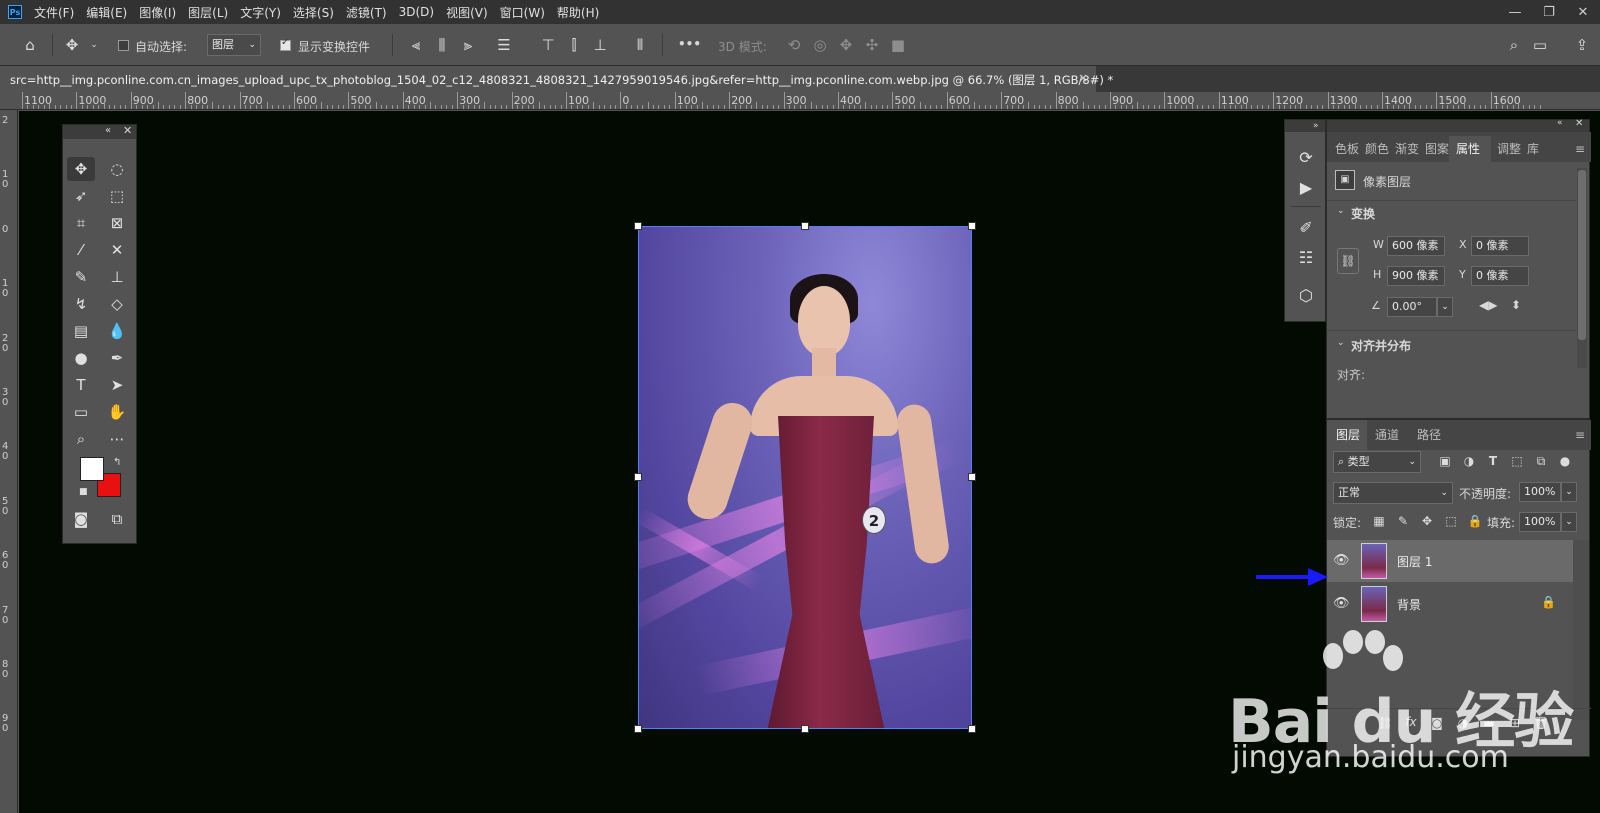 The image size is (1600, 813). I want to click on tab-properties: 属性, so click(1470, 149).